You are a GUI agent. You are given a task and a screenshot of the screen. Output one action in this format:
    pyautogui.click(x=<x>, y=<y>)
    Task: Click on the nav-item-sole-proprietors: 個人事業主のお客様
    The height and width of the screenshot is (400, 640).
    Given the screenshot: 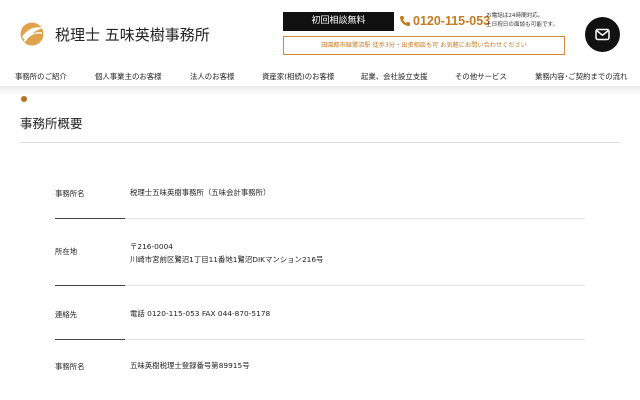 What is the action you would take?
    pyautogui.click(x=128, y=76)
    